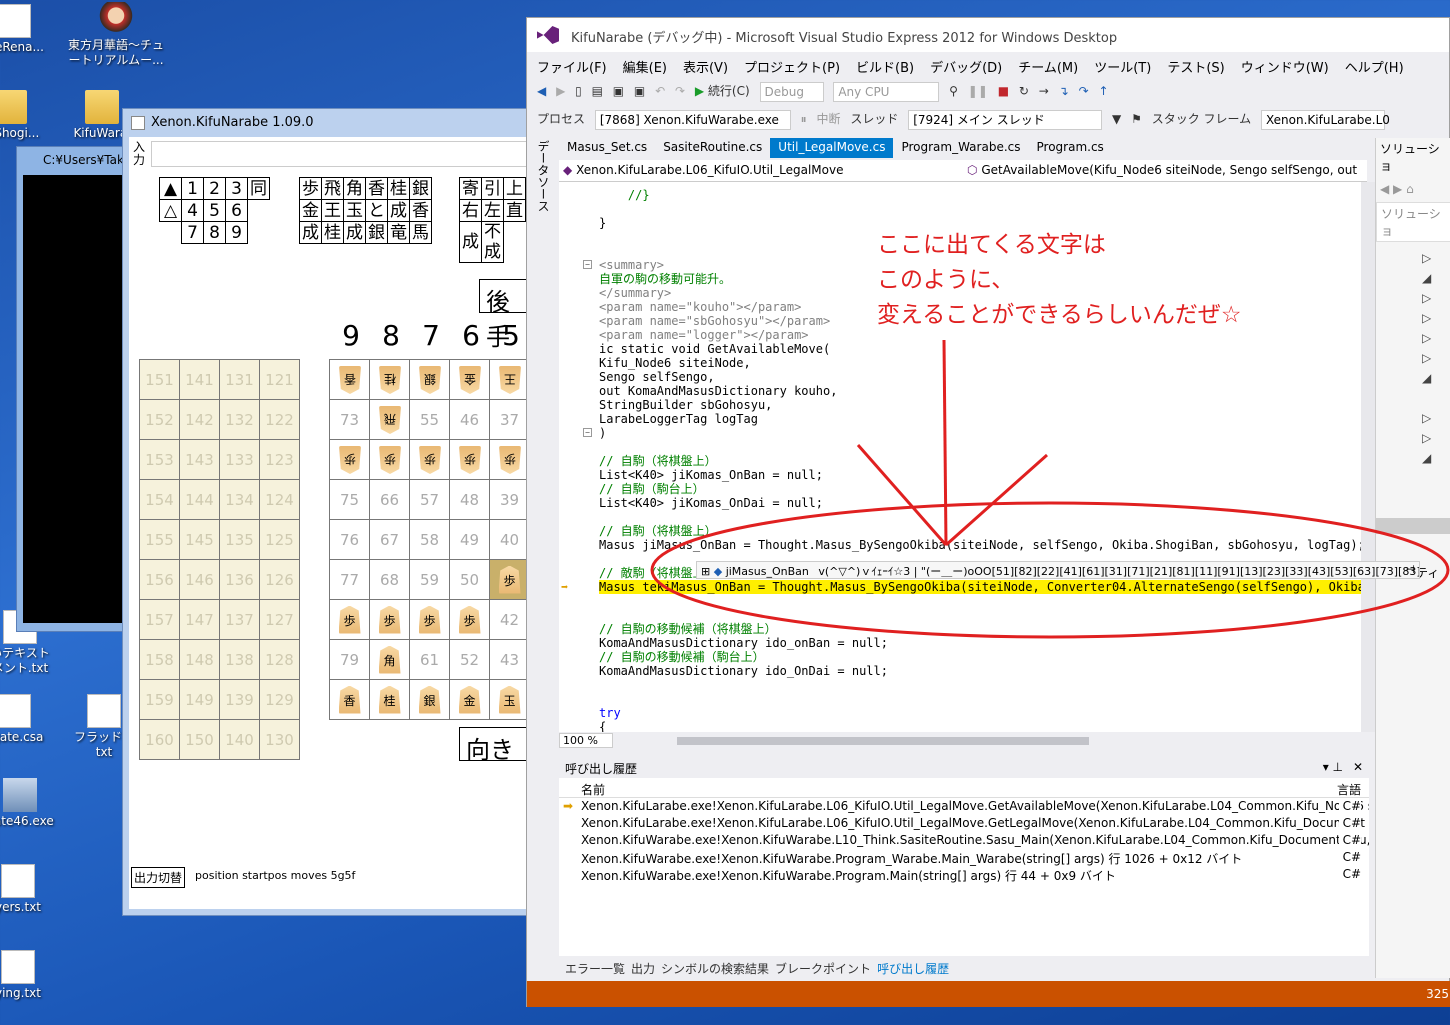  Describe the element at coordinates (29, 889) in the screenshot. I see `desktop-icon-players-txt: yers.txt` at that location.